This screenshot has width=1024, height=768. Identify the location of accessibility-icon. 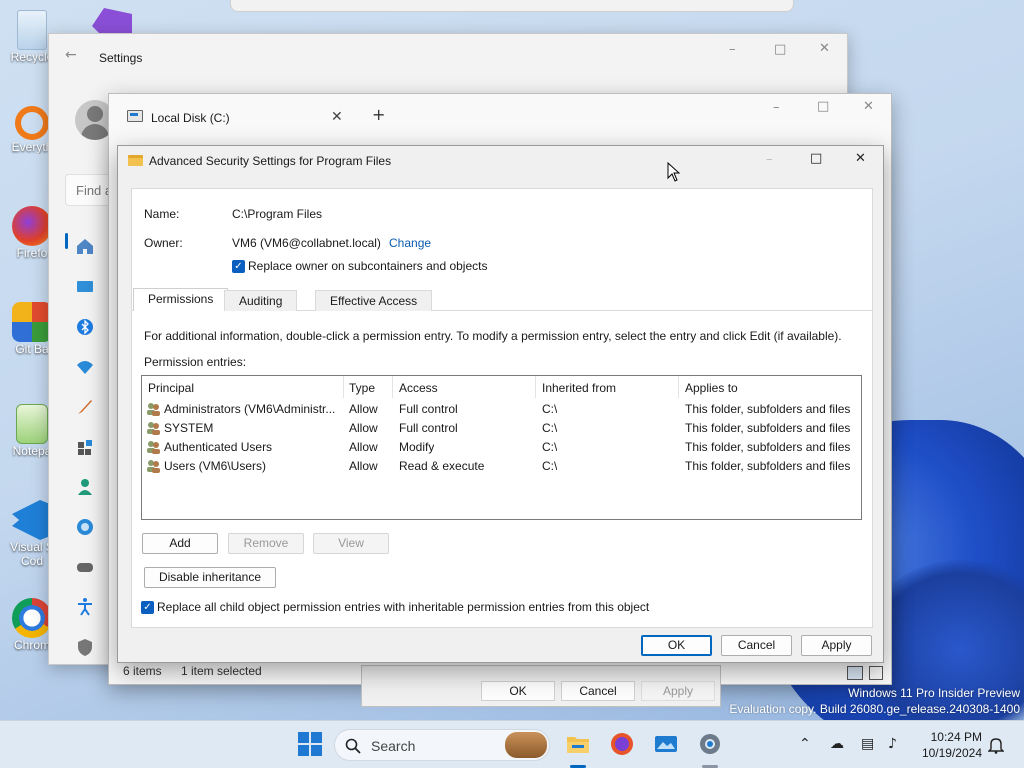
(85, 607).